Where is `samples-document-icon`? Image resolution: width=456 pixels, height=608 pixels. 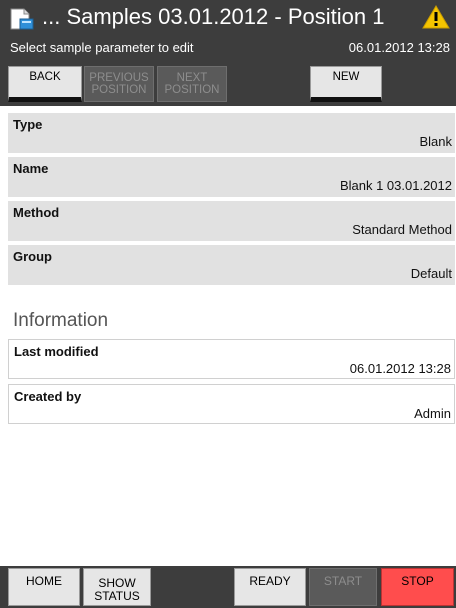
samples-document-icon is located at coordinates (22, 19).